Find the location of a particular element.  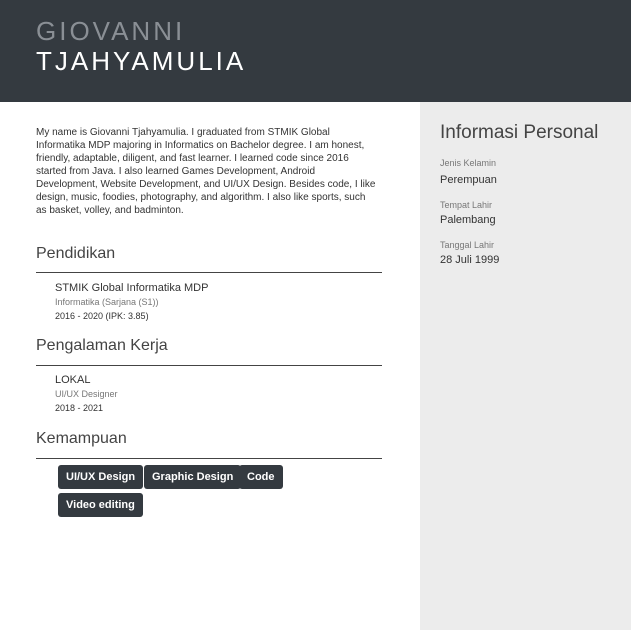

personal-info-title: Informasi Personal is located at coordinates (519, 132).